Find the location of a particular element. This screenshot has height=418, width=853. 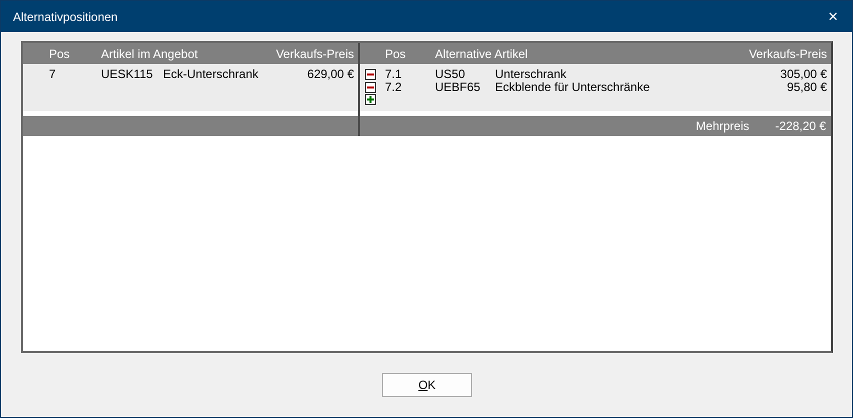

close-button: × is located at coordinates (833, 16).